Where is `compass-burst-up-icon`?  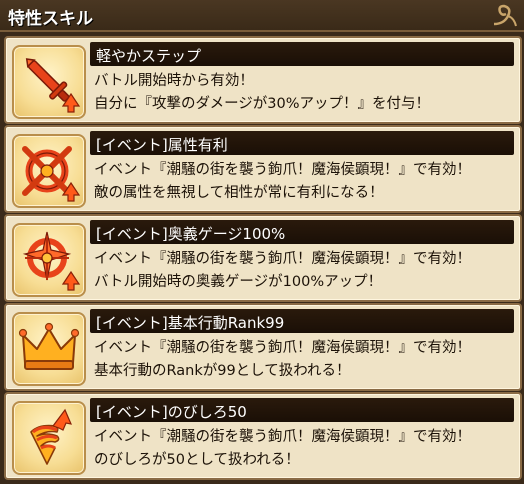 compass-burst-up-icon is located at coordinates (51, 261).